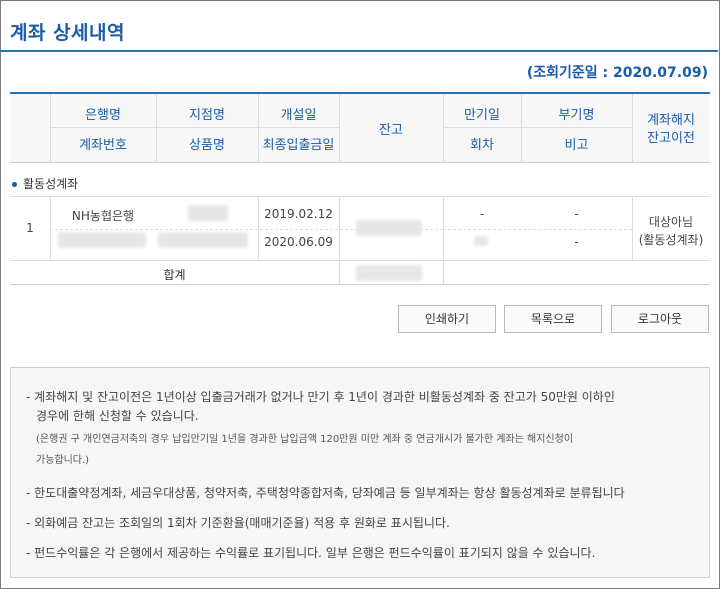 This screenshot has height=589, width=720. I want to click on header-opened: 개설일, so click(298, 115).